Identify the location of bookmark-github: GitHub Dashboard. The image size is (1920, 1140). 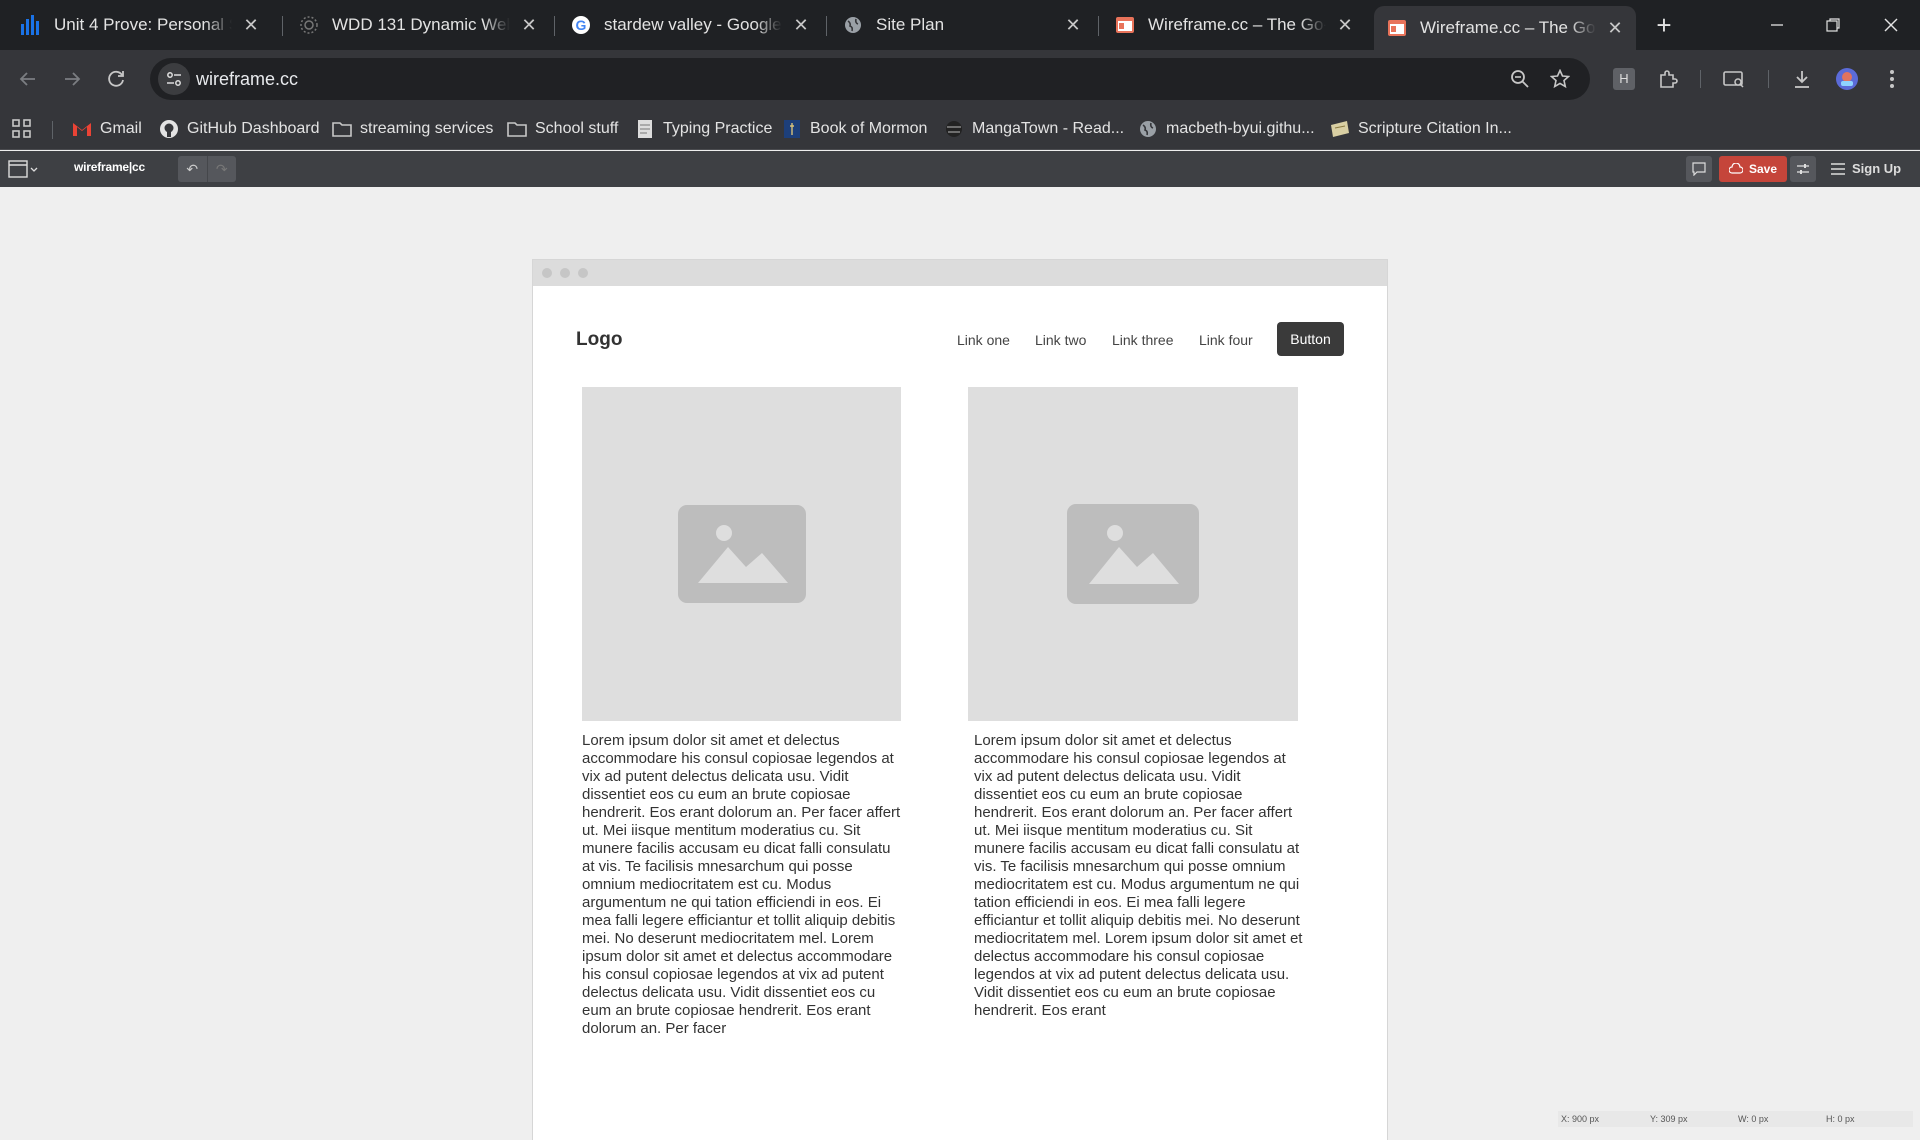
(239, 129).